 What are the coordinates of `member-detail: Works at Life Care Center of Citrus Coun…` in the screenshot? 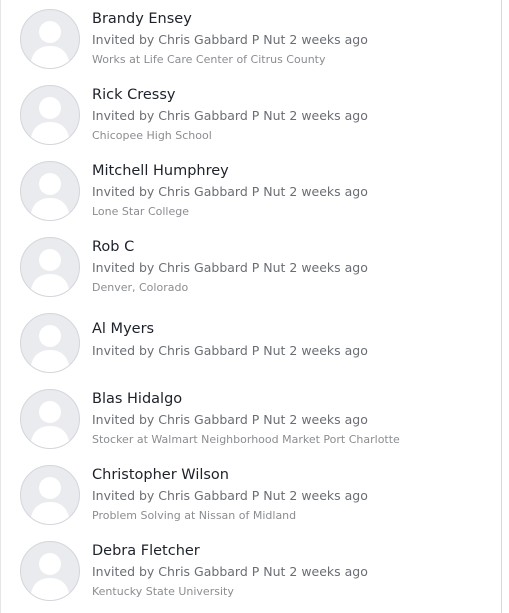 It's located at (209, 59).